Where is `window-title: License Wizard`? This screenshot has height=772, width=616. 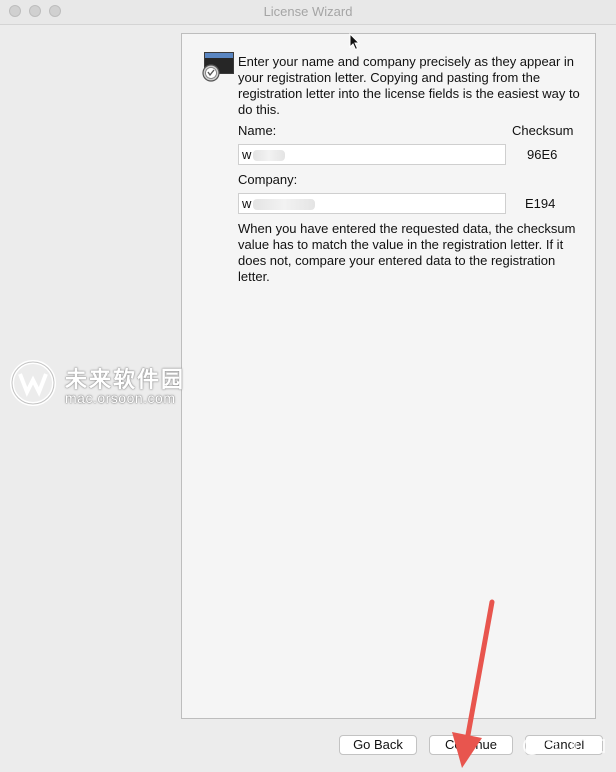 window-title: License Wizard is located at coordinates (308, 11).